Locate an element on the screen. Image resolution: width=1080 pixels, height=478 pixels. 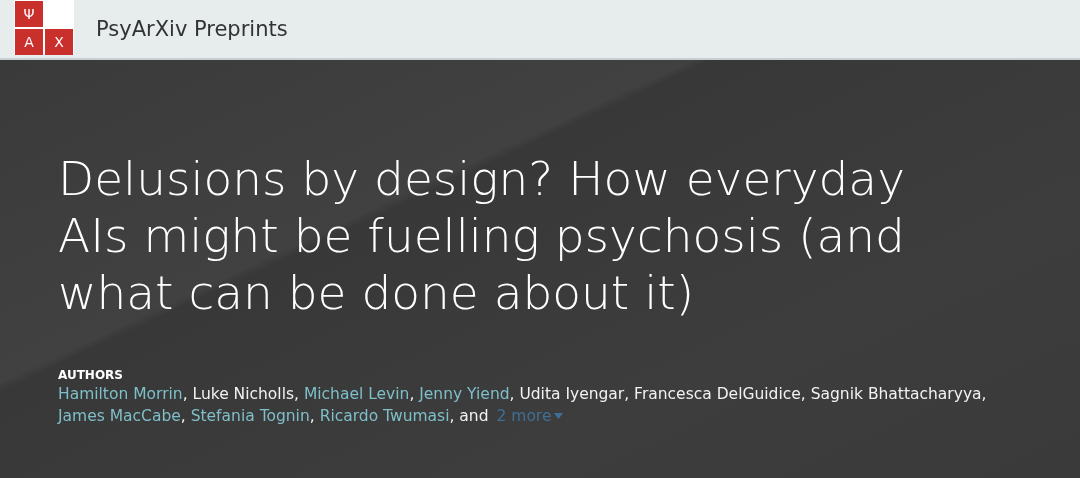
and-text: and is located at coordinates (474, 416).